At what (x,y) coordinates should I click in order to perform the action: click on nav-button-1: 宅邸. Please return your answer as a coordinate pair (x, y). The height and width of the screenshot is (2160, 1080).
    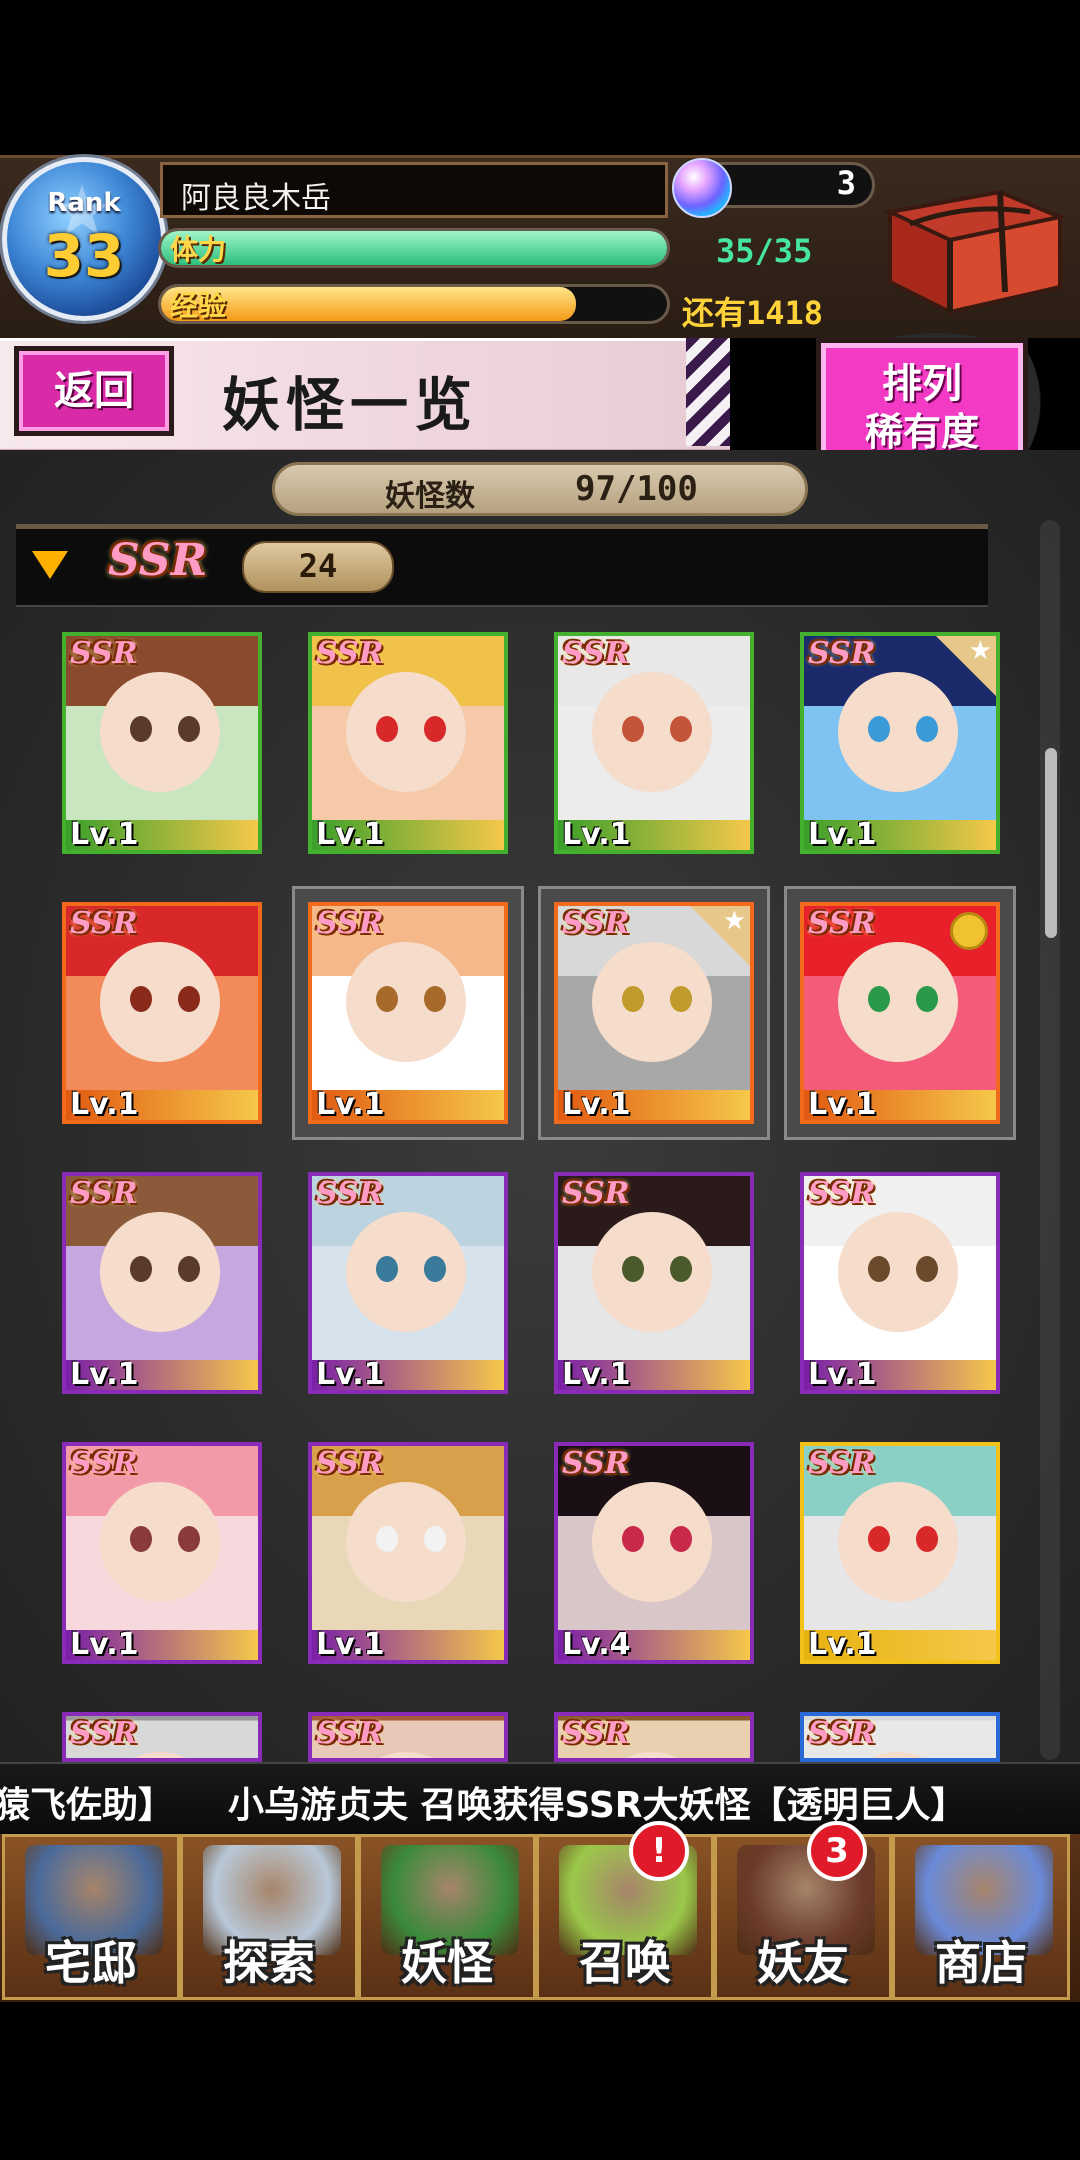
    Looking at the image, I should click on (91, 1917).